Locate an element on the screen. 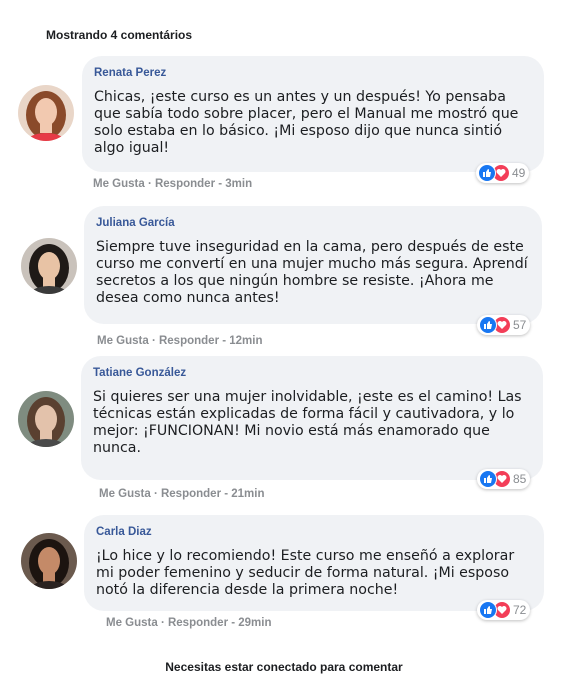 The height and width of the screenshot is (697, 568). reaction-count: 49 is located at coordinates (519, 173).